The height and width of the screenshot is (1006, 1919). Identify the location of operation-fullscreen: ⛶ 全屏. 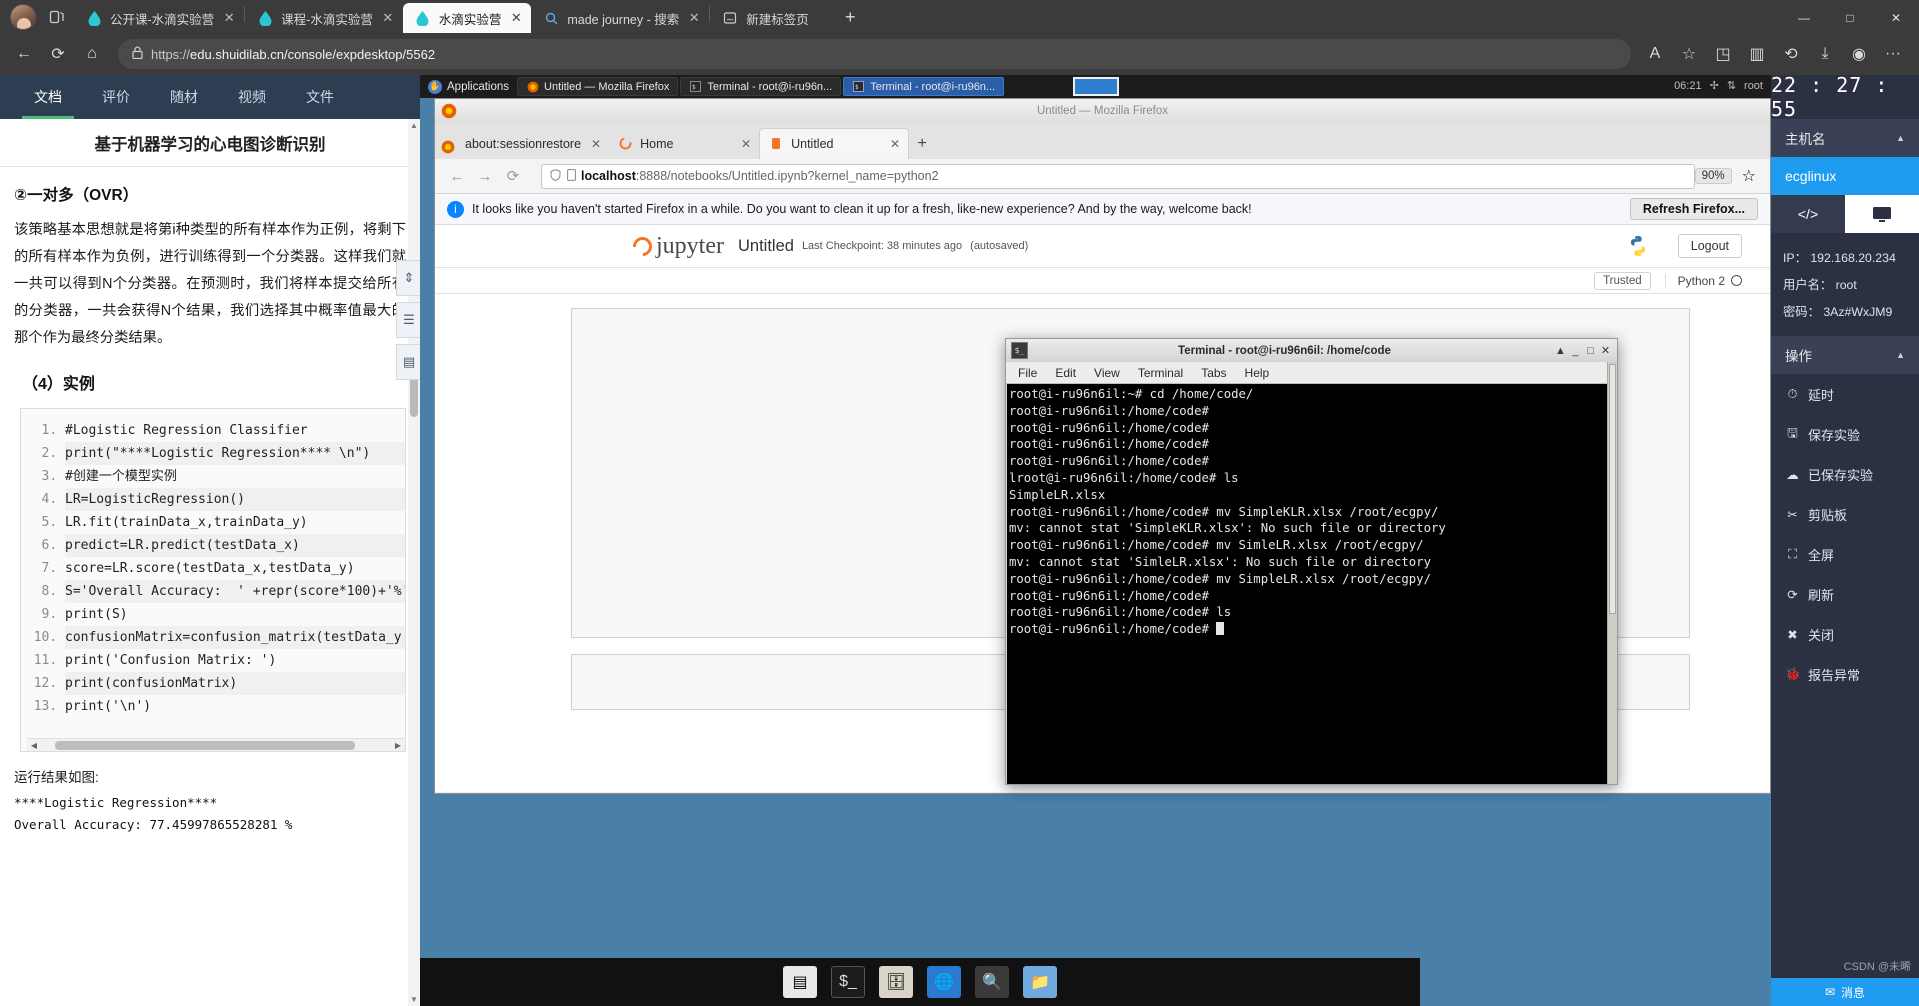
(1845, 554).